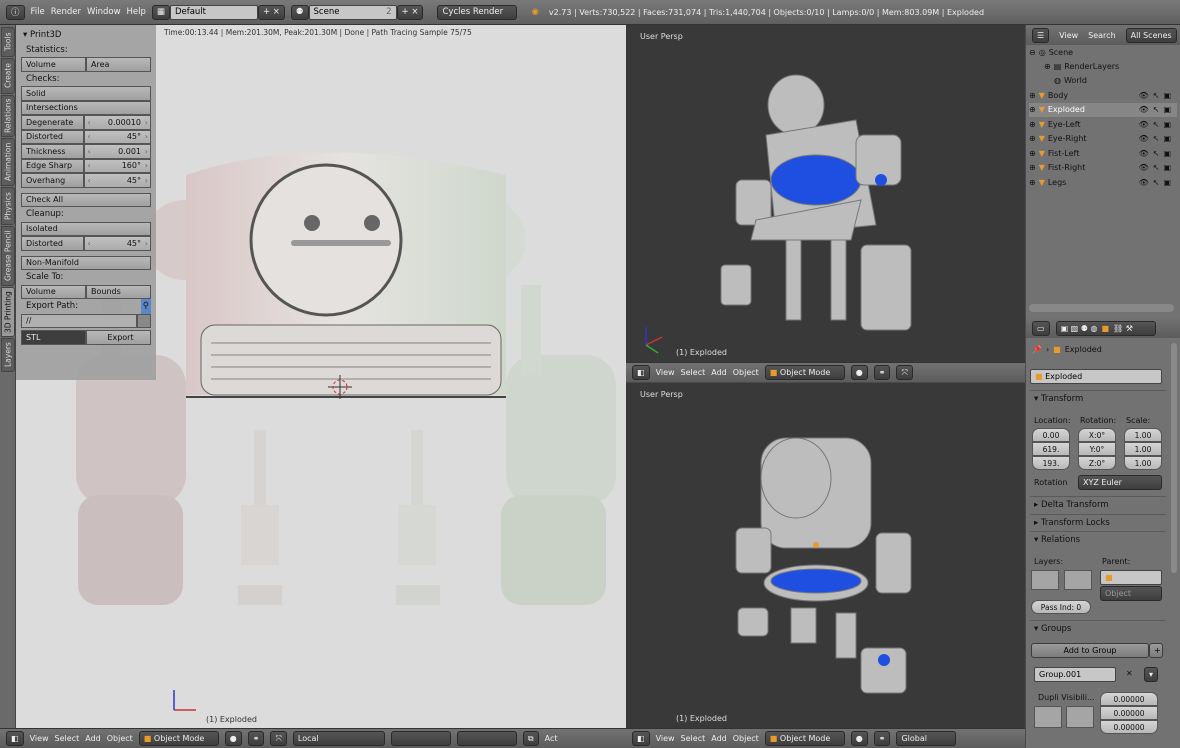 This screenshot has height=748, width=1180. Describe the element at coordinates (79, 320) in the screenshot. I see `export-path-input: //` at that location.